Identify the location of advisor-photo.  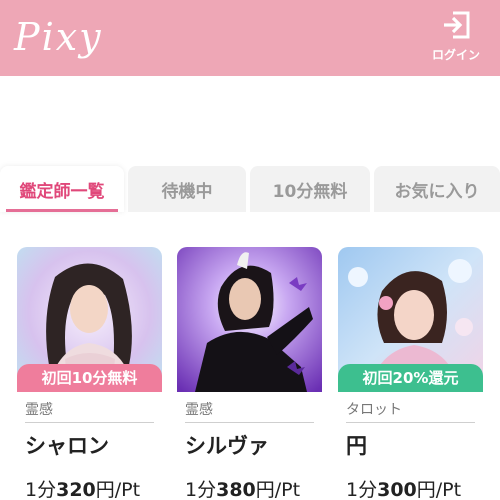
(249, 319).